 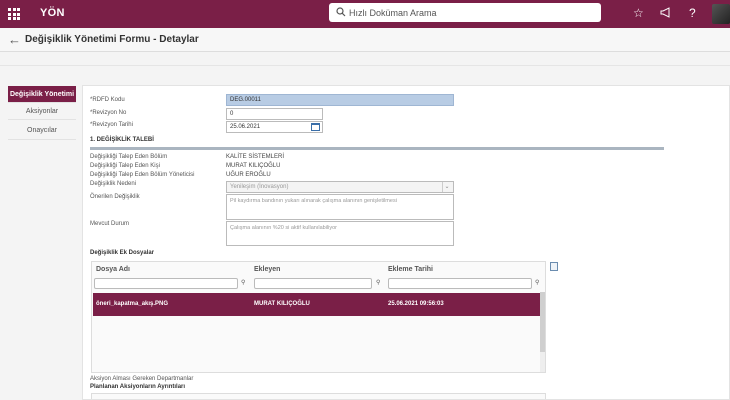 I want to click on star-icon: ☆, so click(x=638, y=13).